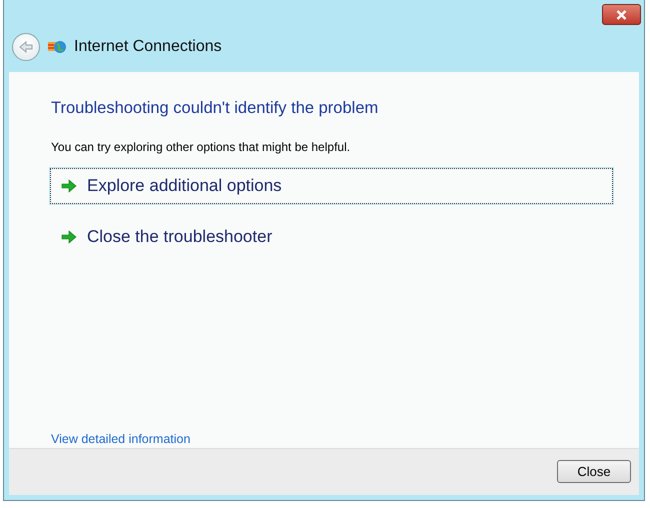 This screenshot has width=650, height=508. I want to click on details-link: View detailed information, so click(120, 439).